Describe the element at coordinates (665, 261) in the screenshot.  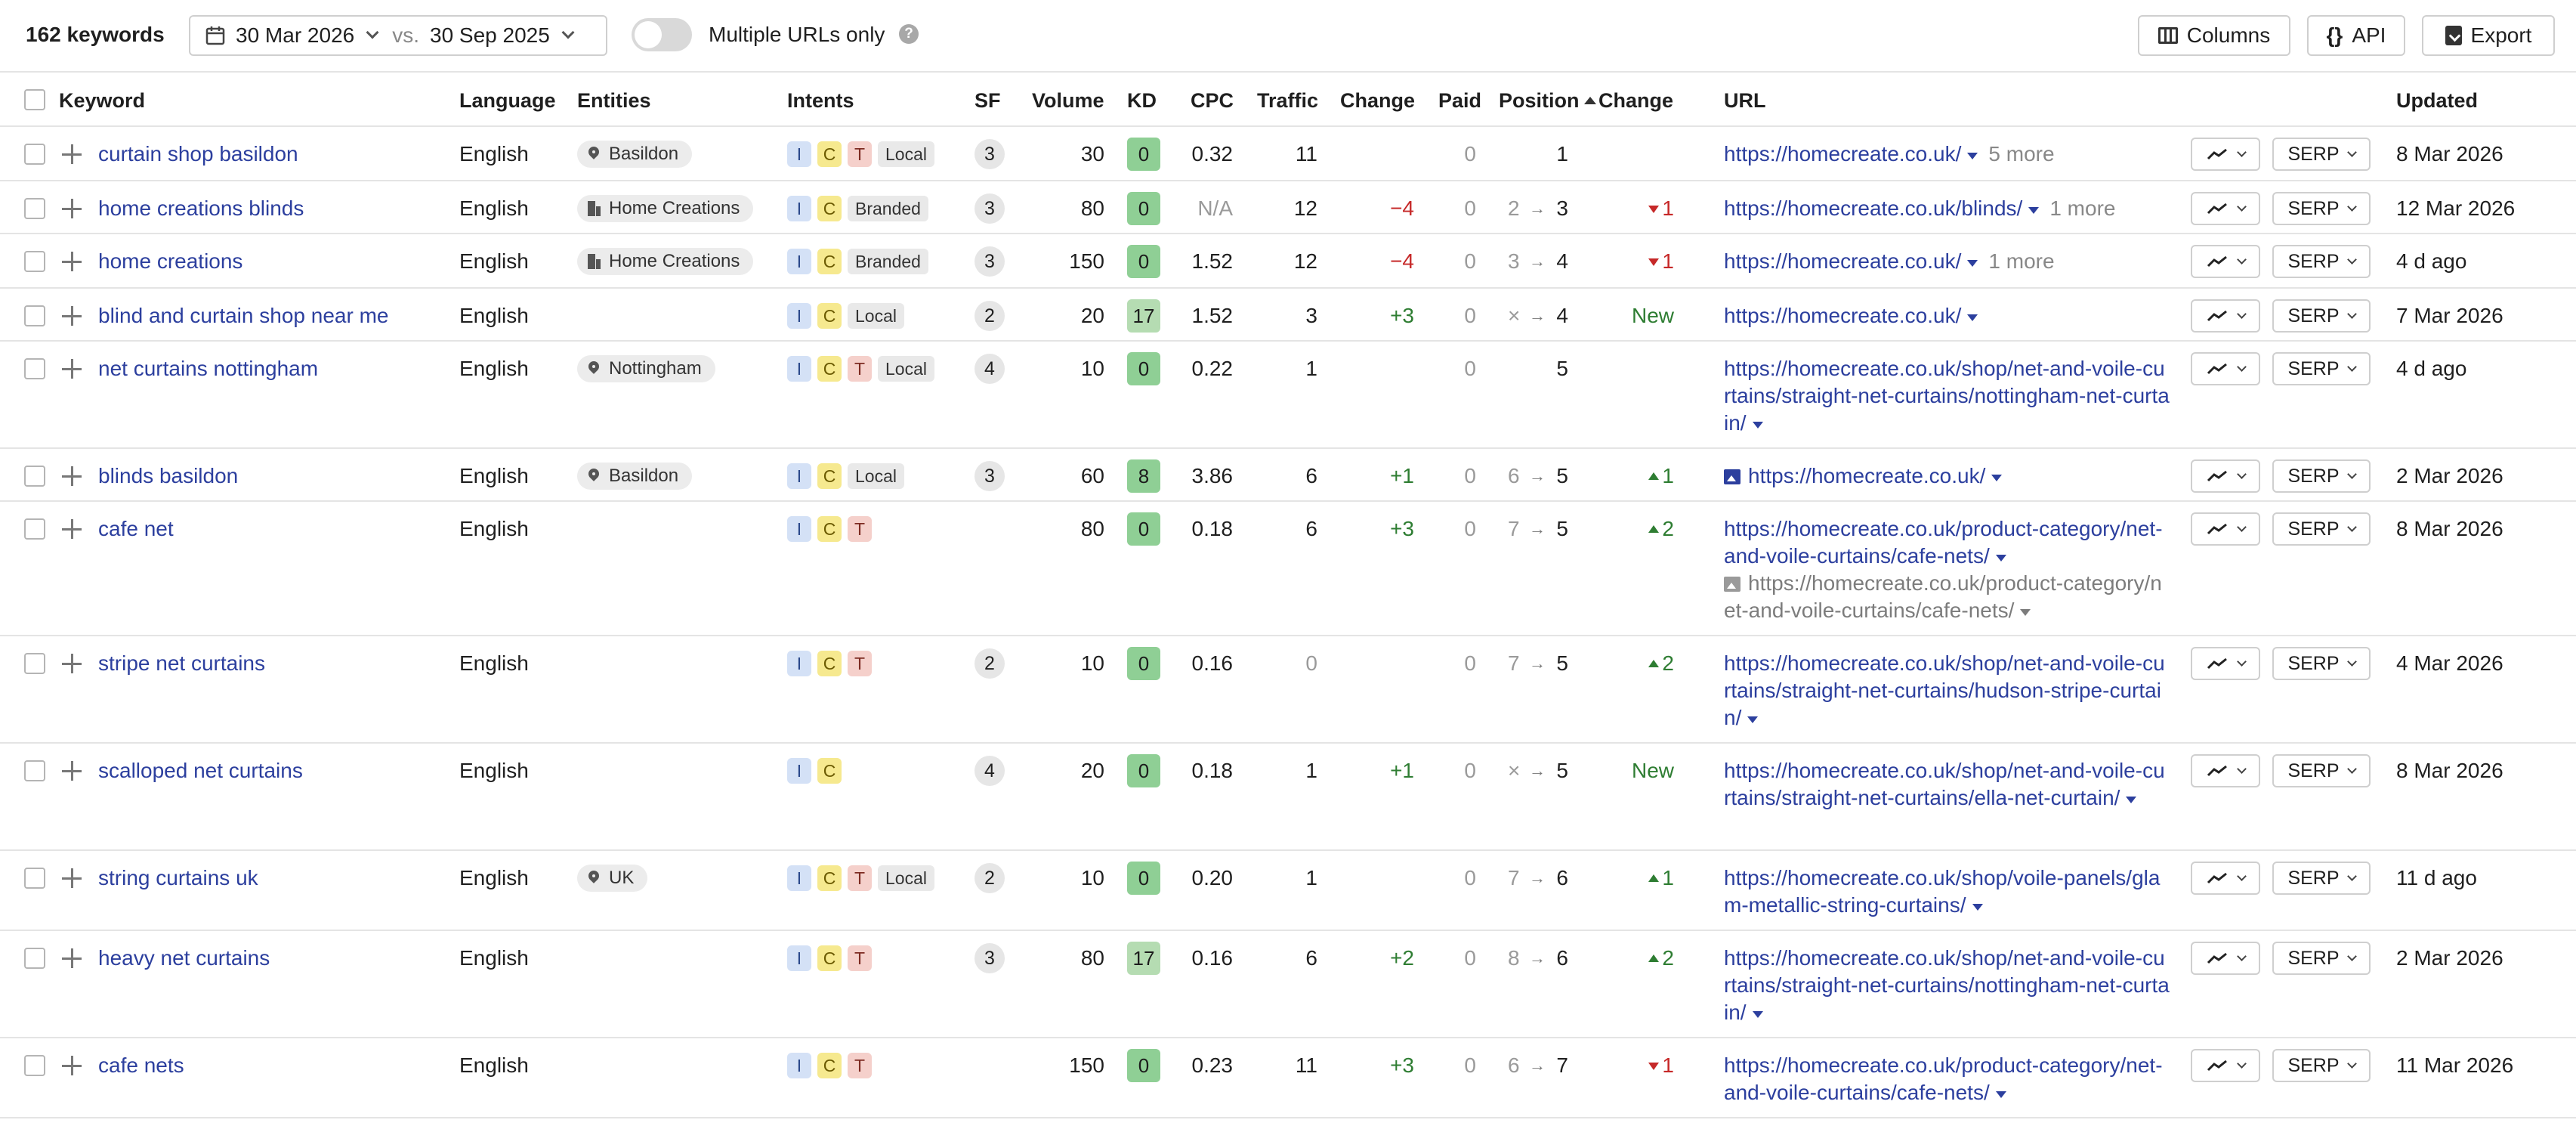
I see `entity-chip: Home Creations` at that location.